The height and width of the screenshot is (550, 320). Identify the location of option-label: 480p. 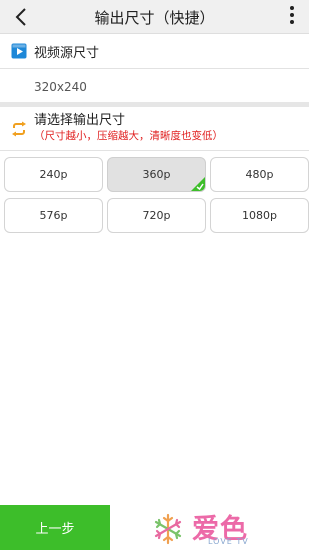
(259, 174).